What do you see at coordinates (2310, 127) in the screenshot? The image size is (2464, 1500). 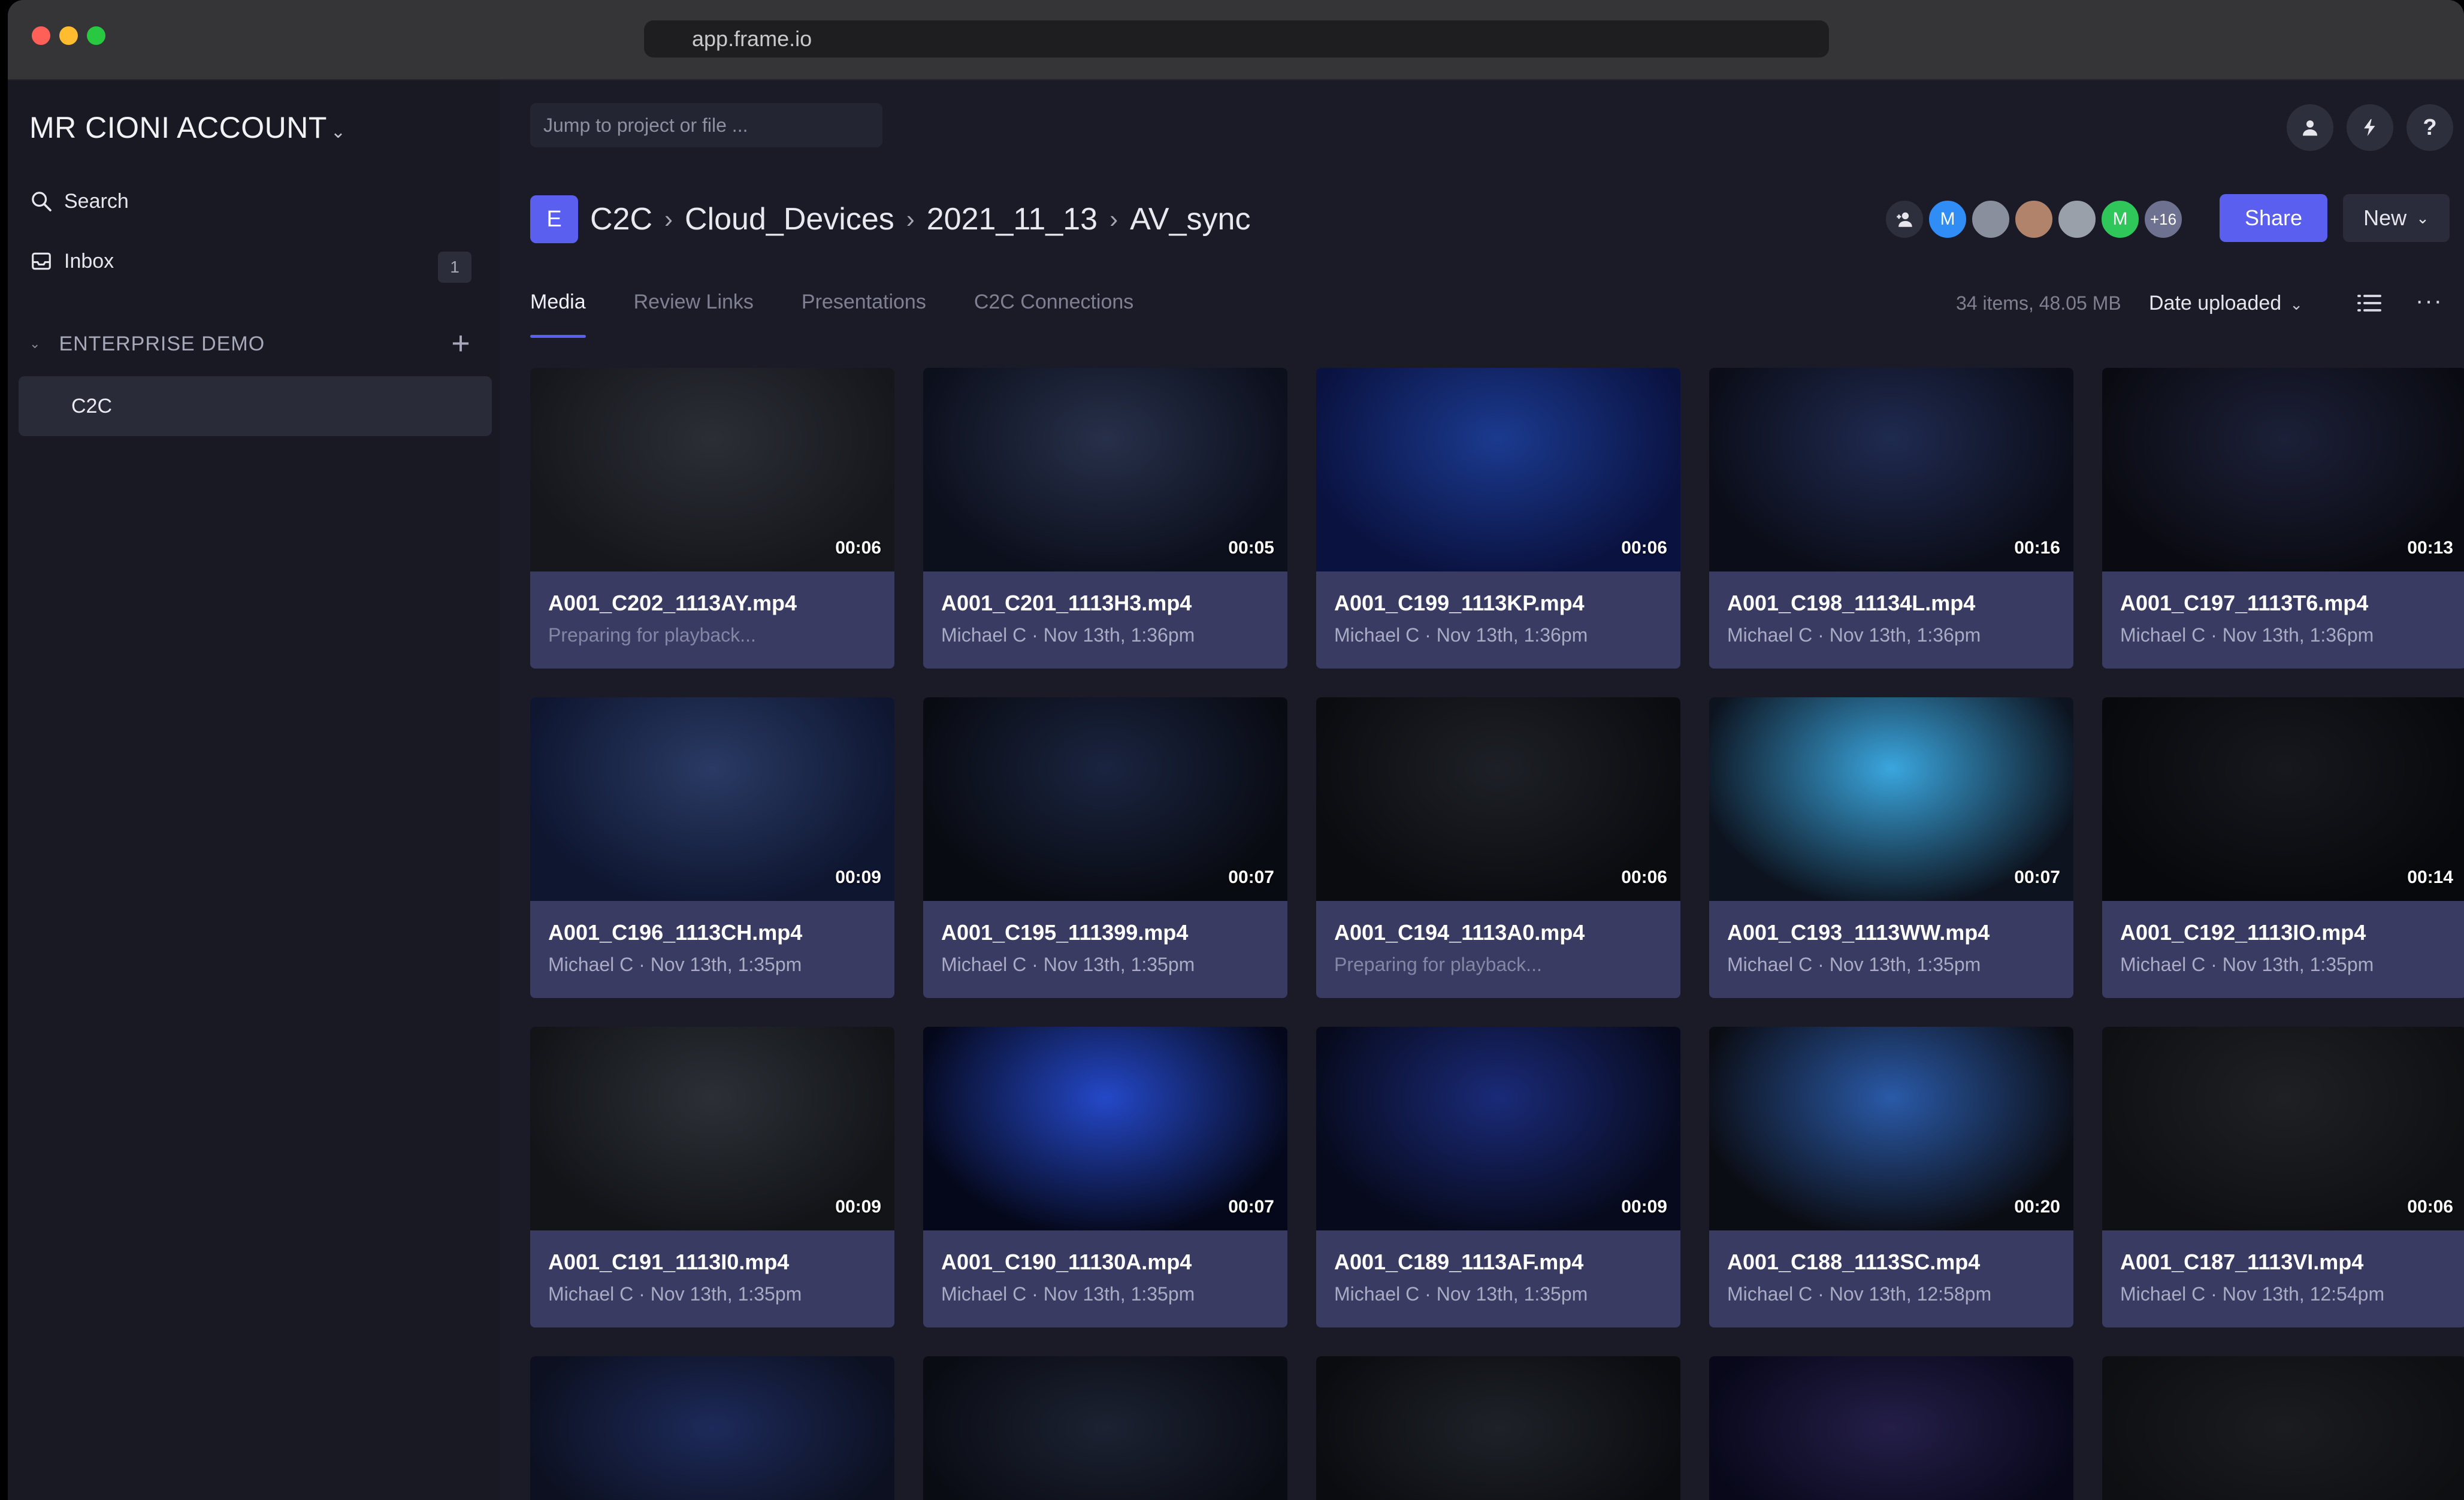 I see `account-button` at bounding box center [2310, 127].